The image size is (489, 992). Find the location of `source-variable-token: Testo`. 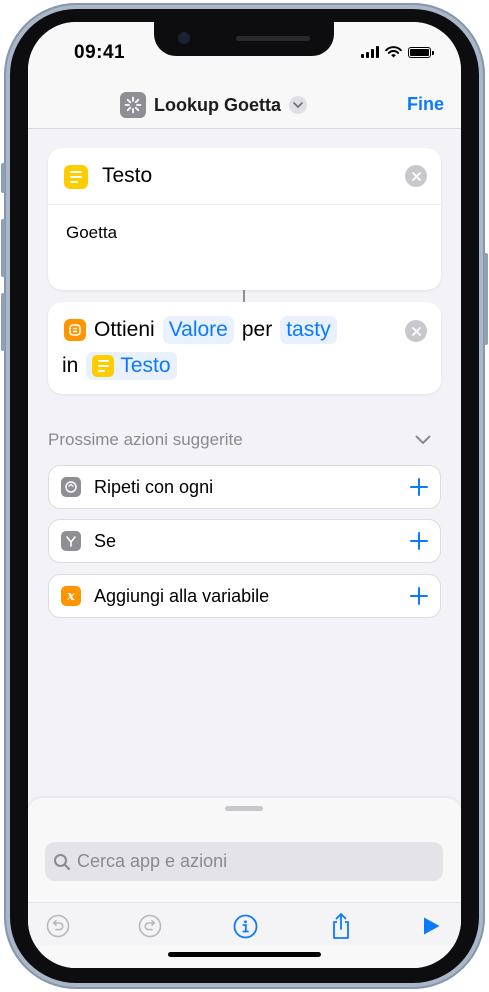

source-variable-token: Testo is located at coordinates (131, 366).